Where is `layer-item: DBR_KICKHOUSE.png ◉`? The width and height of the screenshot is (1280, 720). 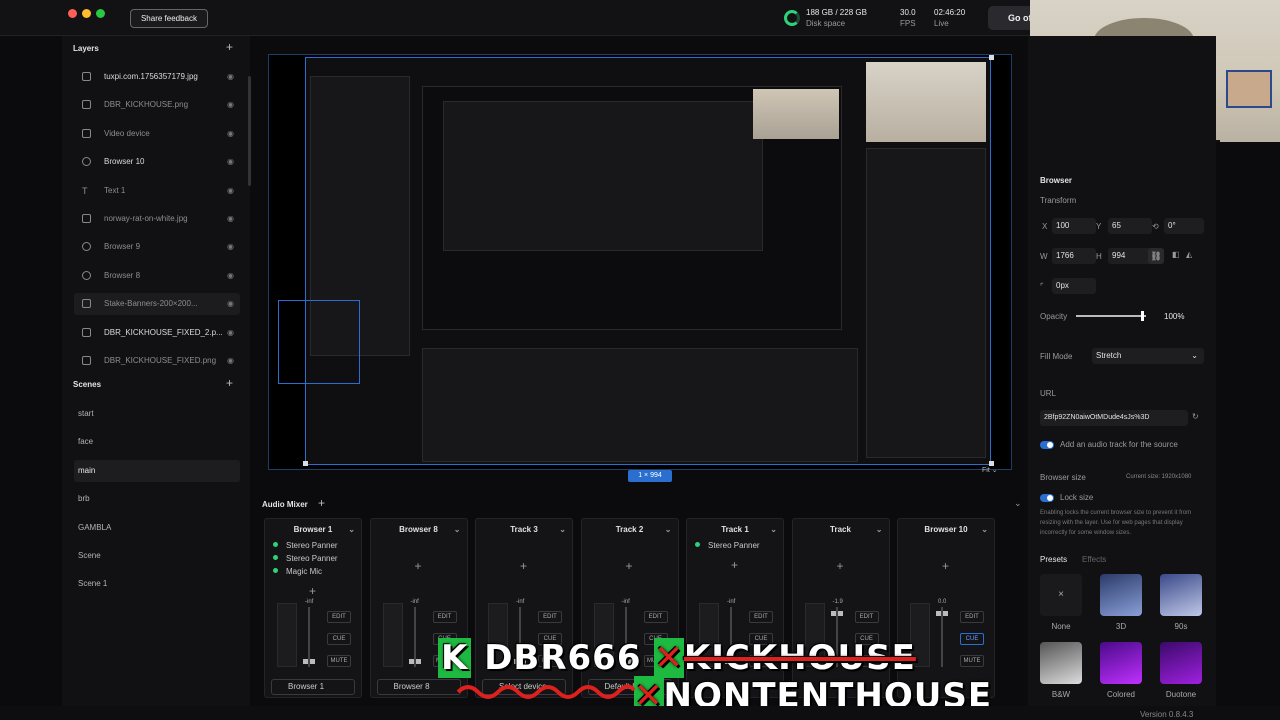
layer-item: DBR_KICKHOUSE.png ◉ is located at coordinates (157, 105).